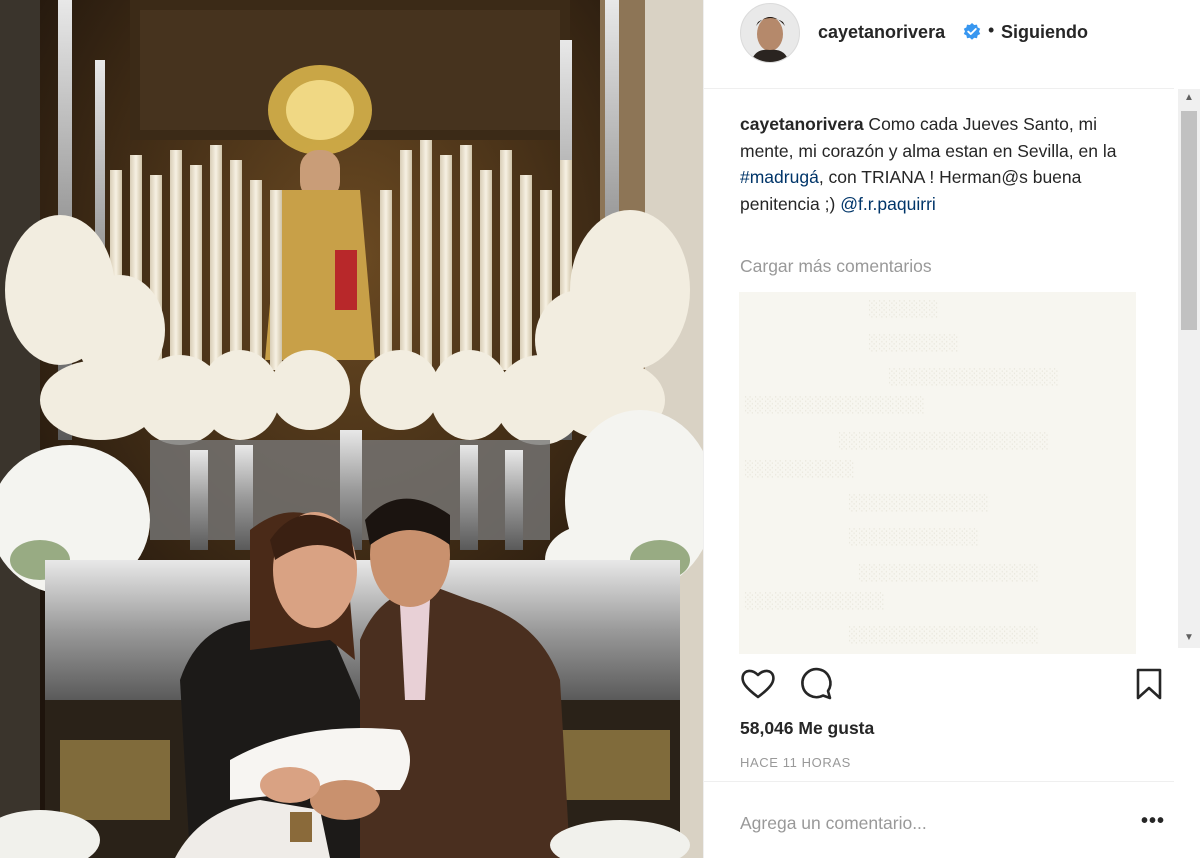  Describe the element at coordinates (1189, 638) in the screenshot. I see `scroll-down-arrow-icon: ▼` at that location.